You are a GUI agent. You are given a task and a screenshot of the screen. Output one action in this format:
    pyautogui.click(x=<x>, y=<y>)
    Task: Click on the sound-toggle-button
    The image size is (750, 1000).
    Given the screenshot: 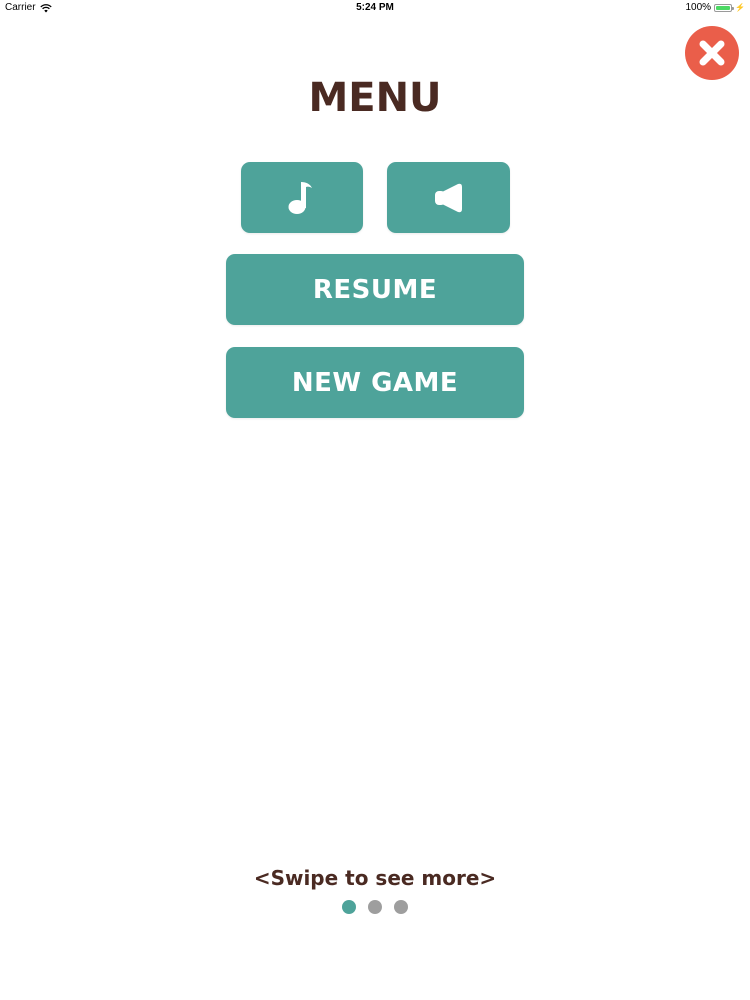 What is the action you would take?
    pyautogui.click(x=448, y=197)
    